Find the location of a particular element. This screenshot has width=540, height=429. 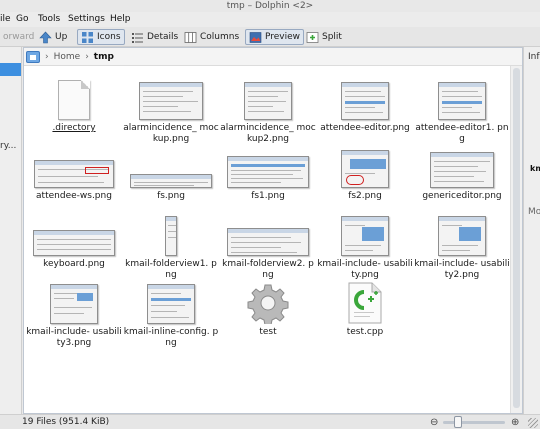

file-name: test.cpp is located at coordinates (365, 332).